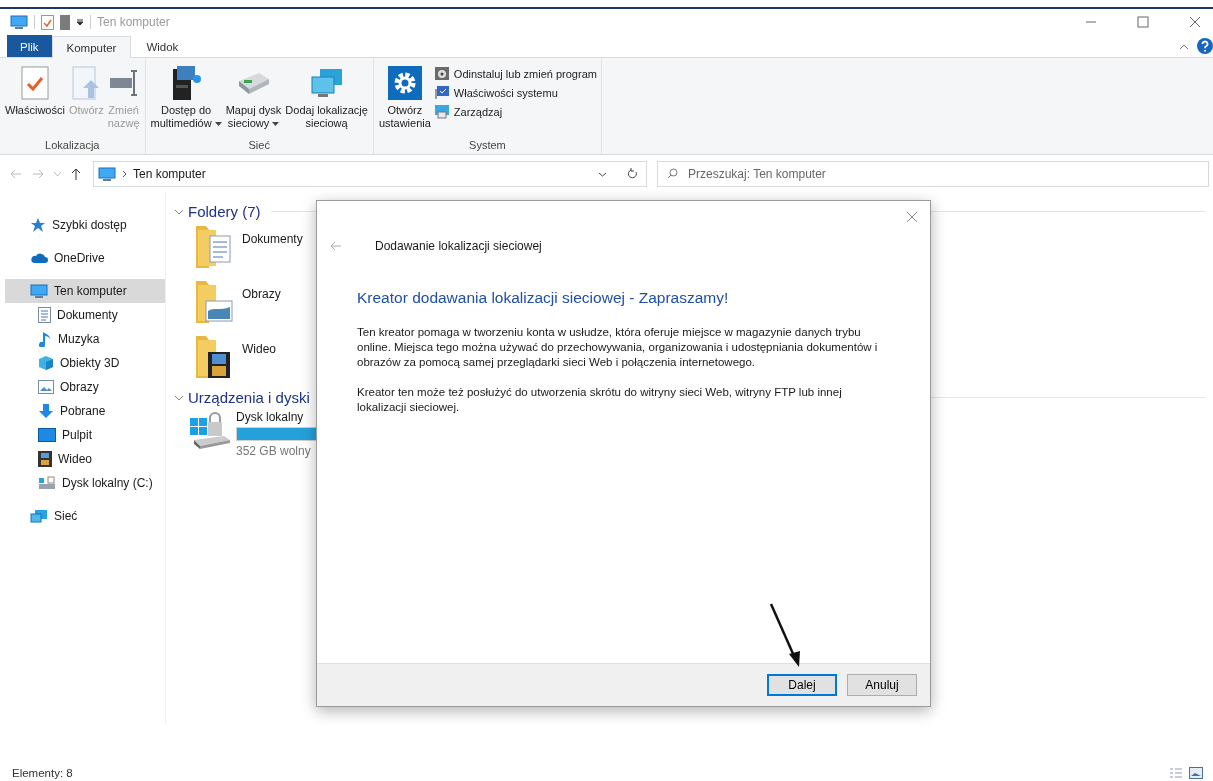 Image resolution: width=1213 pixels, height=781 pixels. What do you see at coordinates (72, 145) in the screenshot?
I see `ribbon-group-label: Lokalizacja` at bounding box center [72, 145].